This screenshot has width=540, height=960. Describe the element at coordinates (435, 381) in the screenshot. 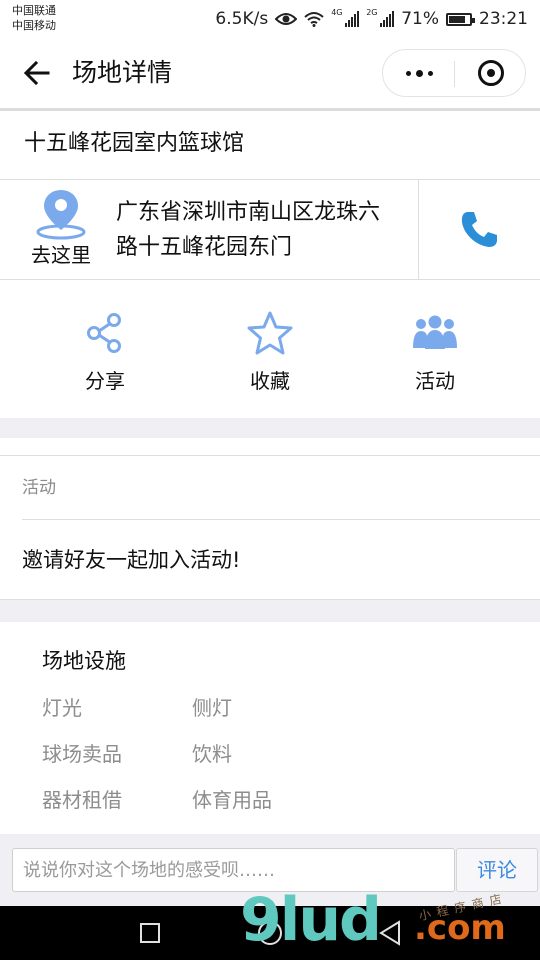

I see `activity-label: 活动` at that location.